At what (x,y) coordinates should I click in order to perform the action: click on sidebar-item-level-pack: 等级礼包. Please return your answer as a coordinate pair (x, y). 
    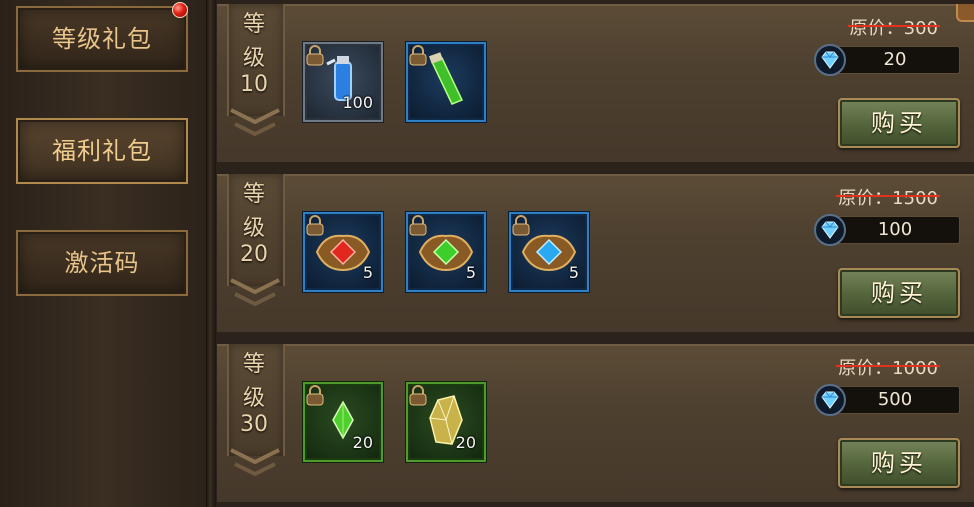
    Looking at the image, I should click on (102, 37).